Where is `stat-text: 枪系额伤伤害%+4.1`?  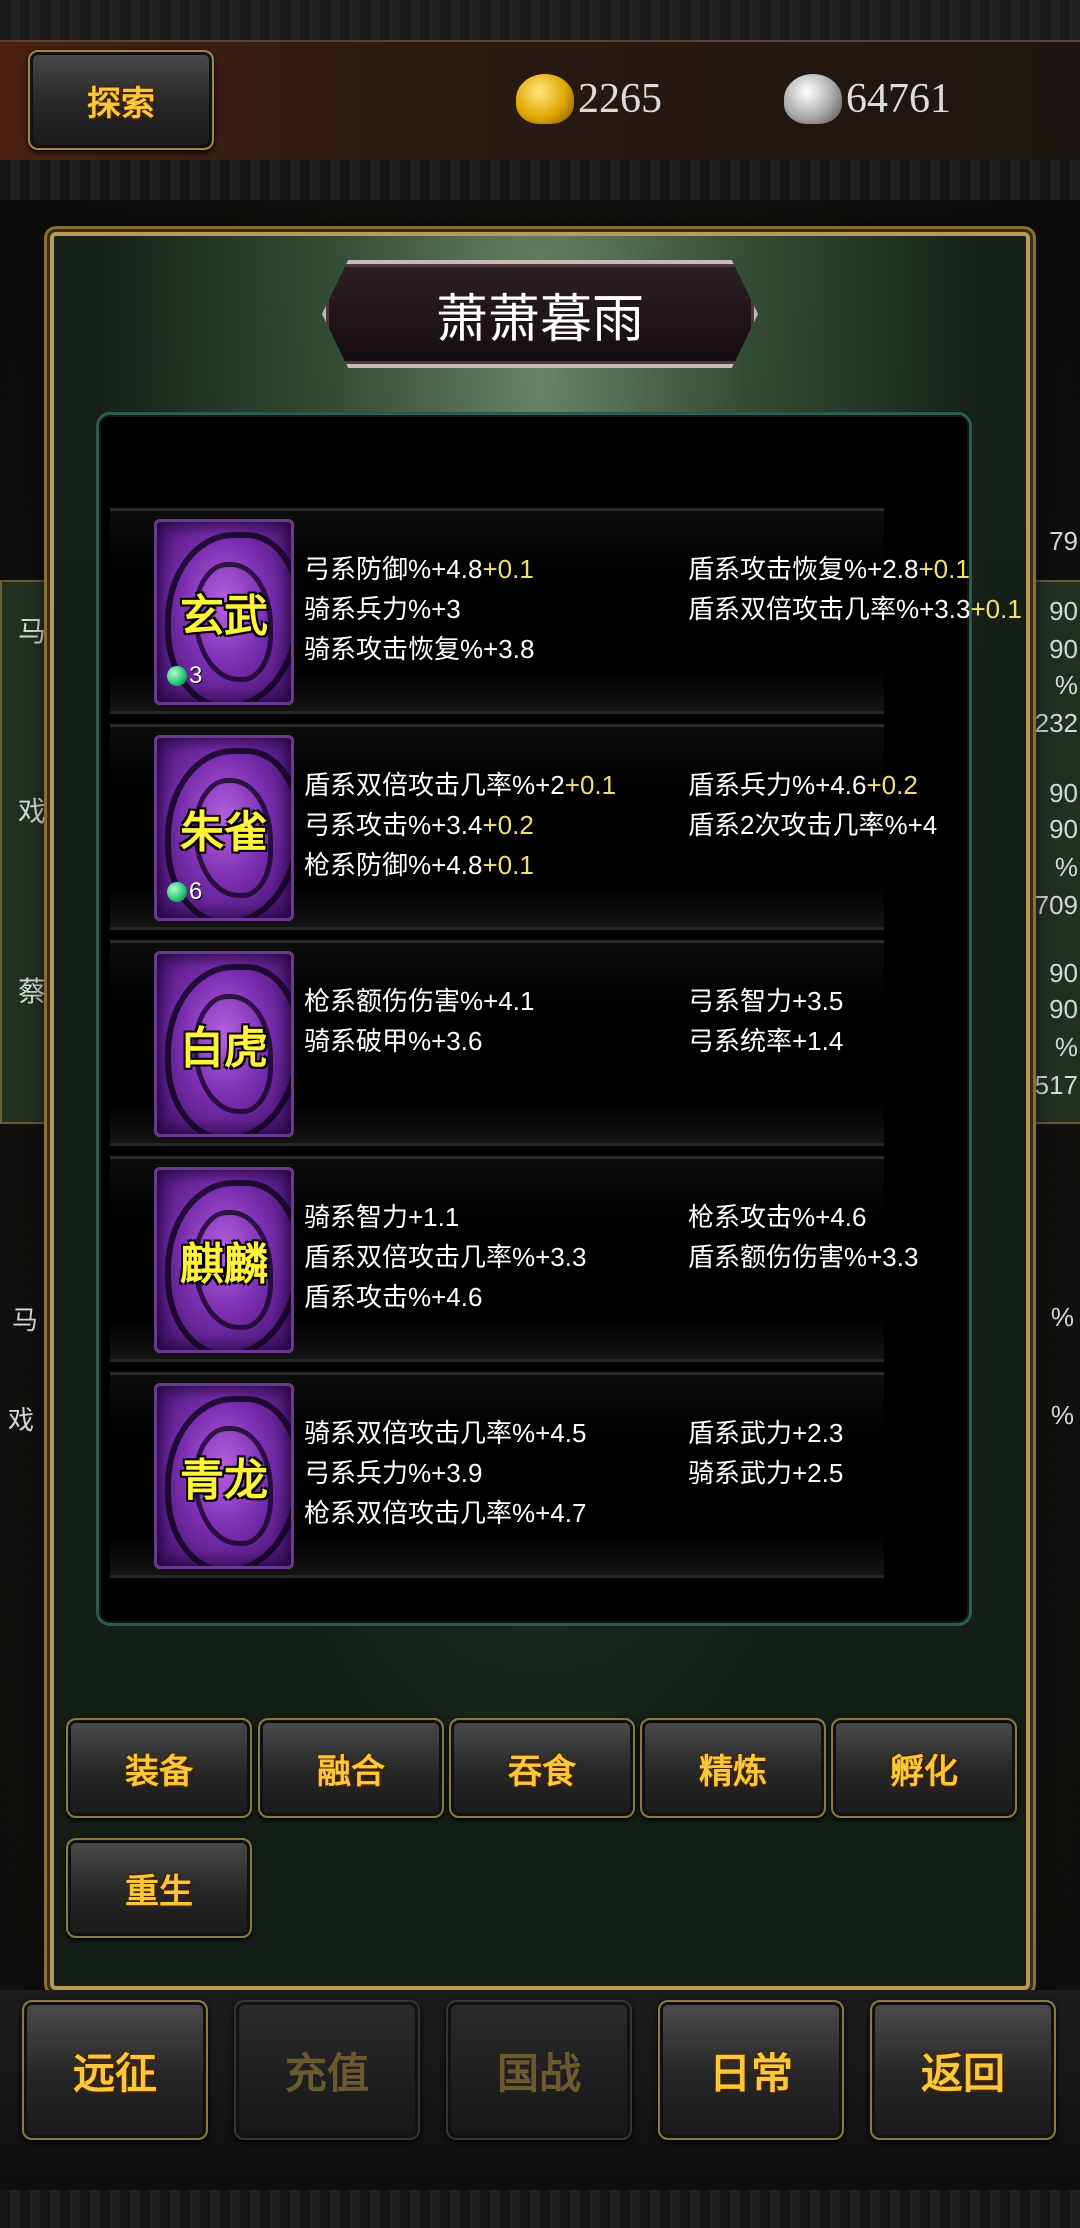
stat-text: 枪系额伤伤害%+4.1 is located at coordinates (419, 1001).